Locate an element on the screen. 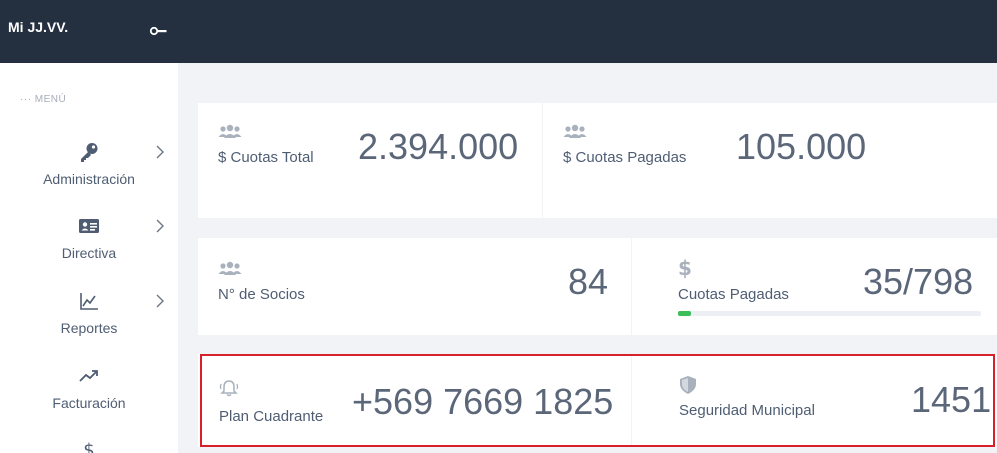  sidebar-item-administracion: Administración is located at coordinates (89, 178).